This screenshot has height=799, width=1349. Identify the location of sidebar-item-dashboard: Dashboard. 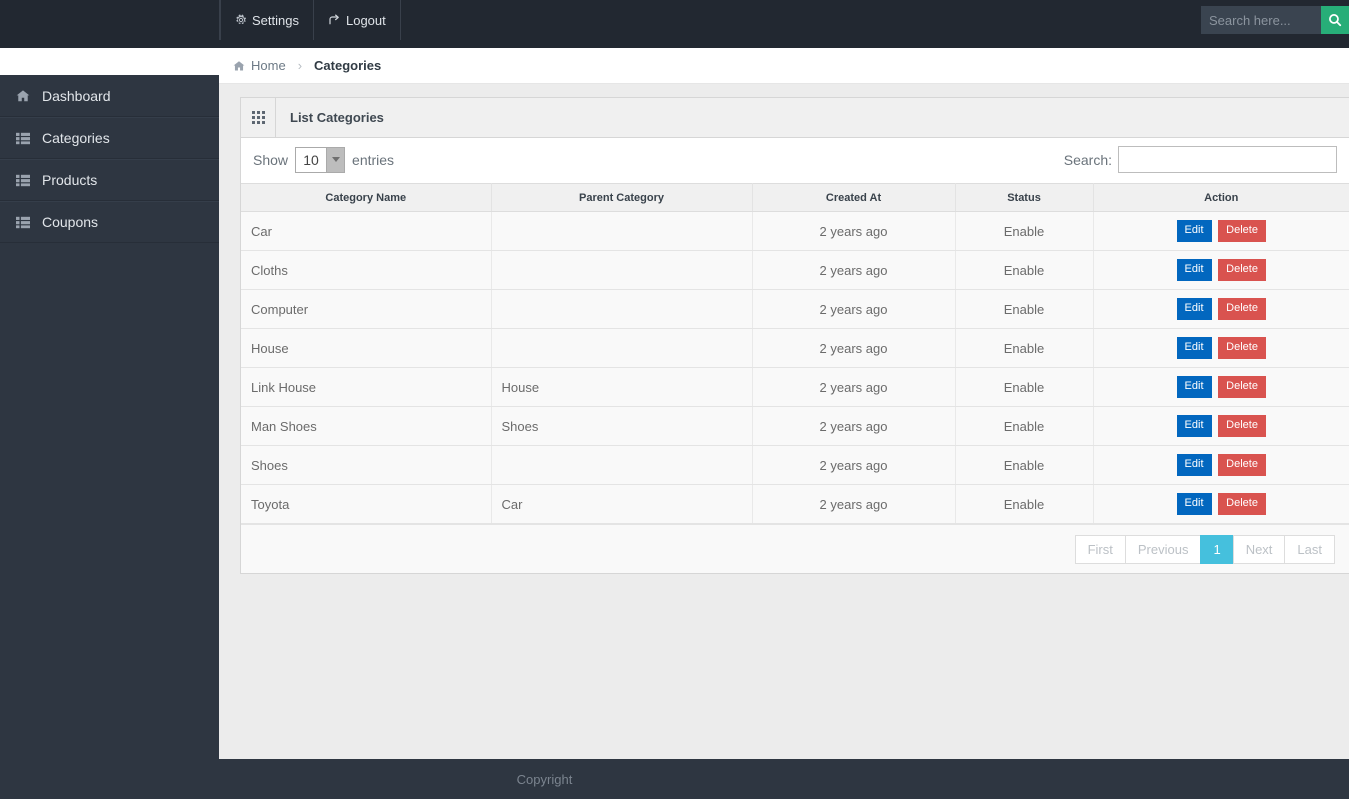
(109, 96).